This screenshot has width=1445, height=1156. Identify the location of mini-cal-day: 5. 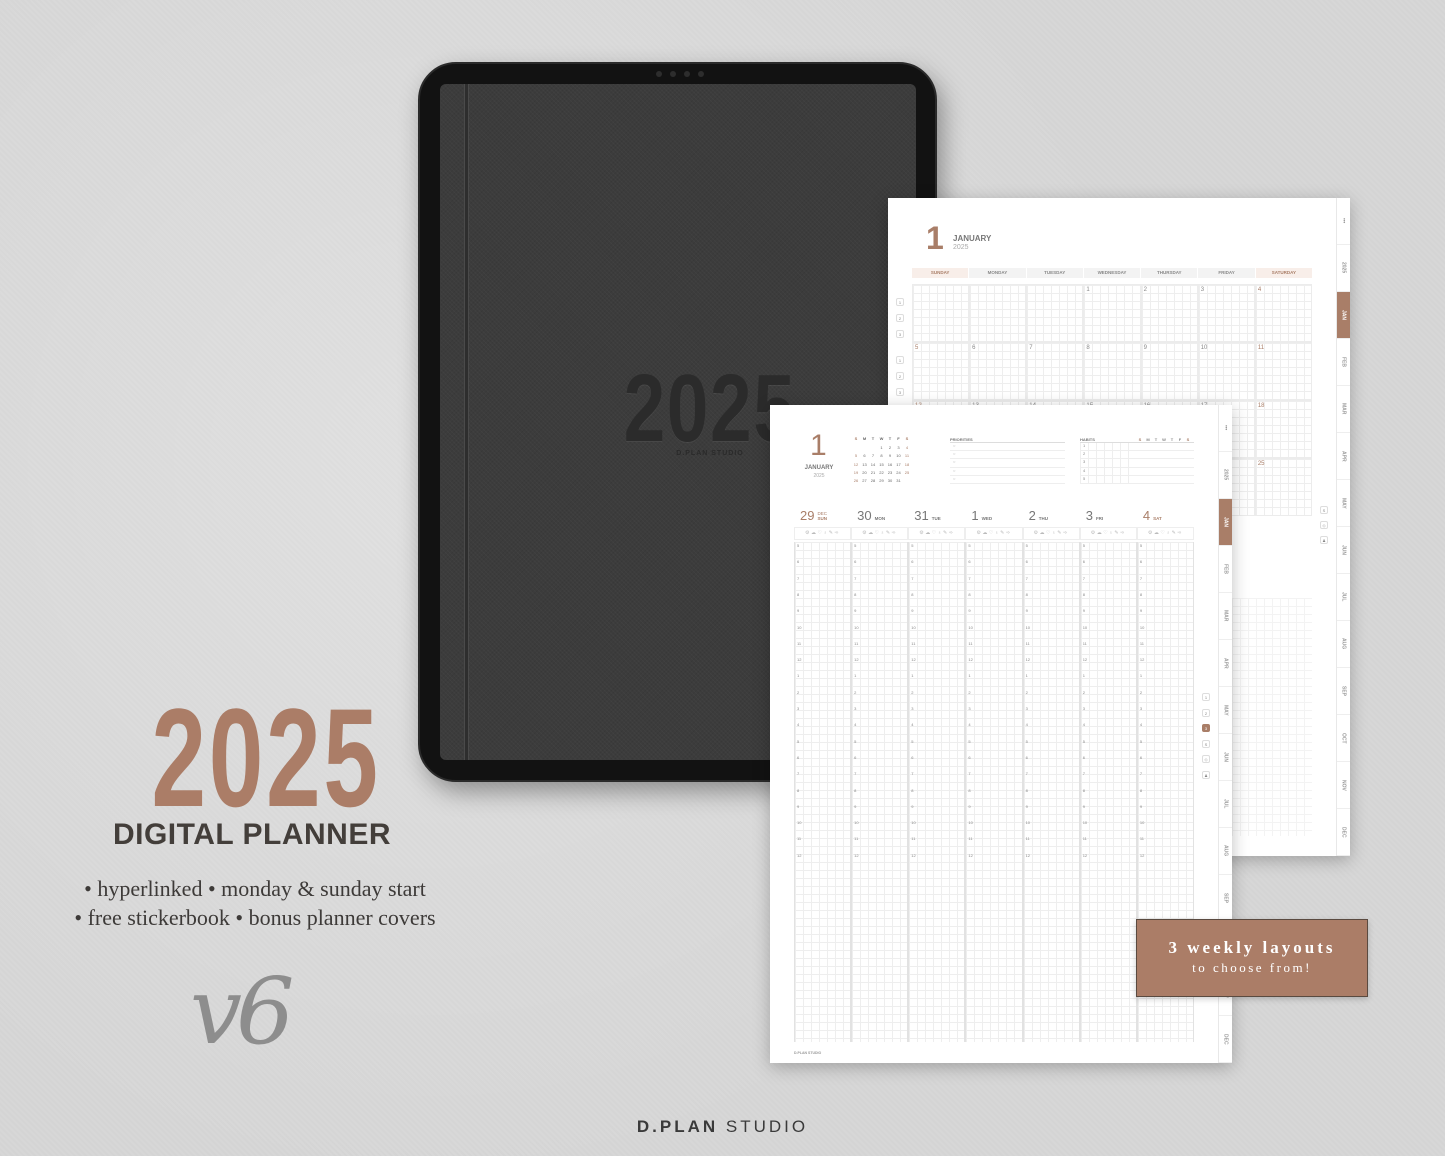
(856, 455).